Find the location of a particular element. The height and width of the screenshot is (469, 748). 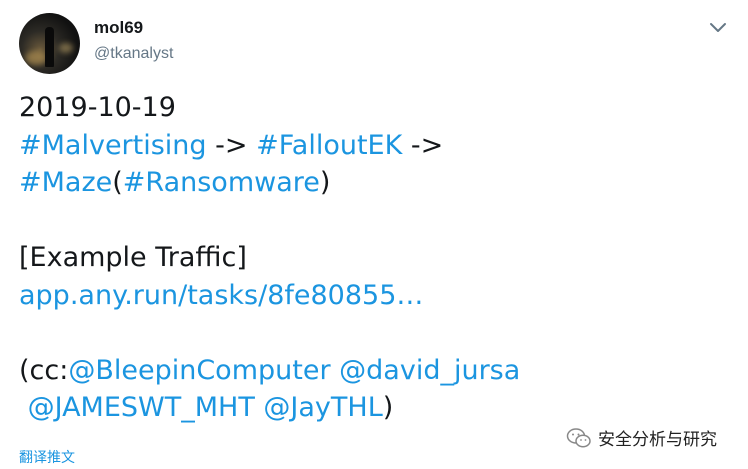

author-name: mol69 is located at coordinates (118, 28).